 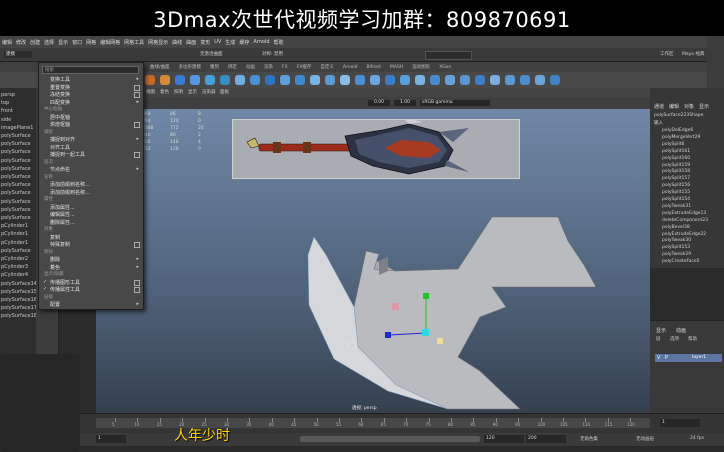 What do you see at coordinates (190, 67) in the screenshot?
I see `shelf-tab: 多边形建模` at bounding box center [190, 67].